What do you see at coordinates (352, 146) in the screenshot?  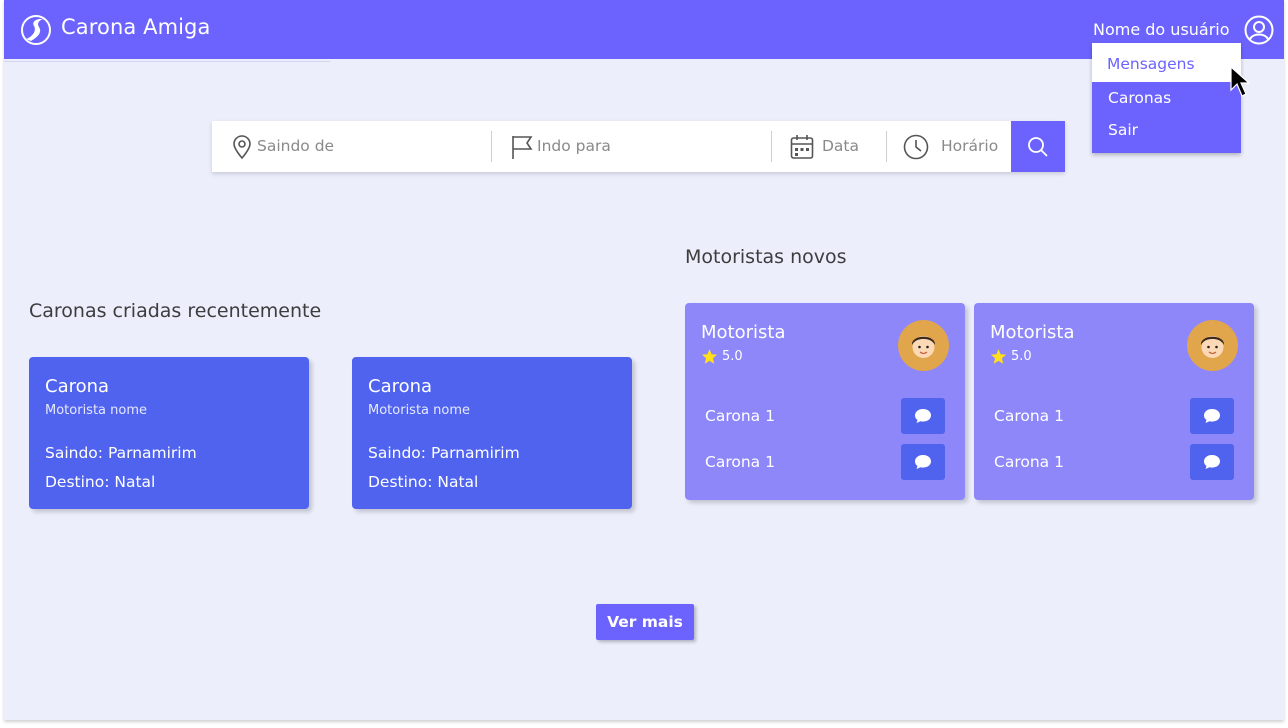 I see `origin-field: Saindo de` at bounding box center [352, 146].